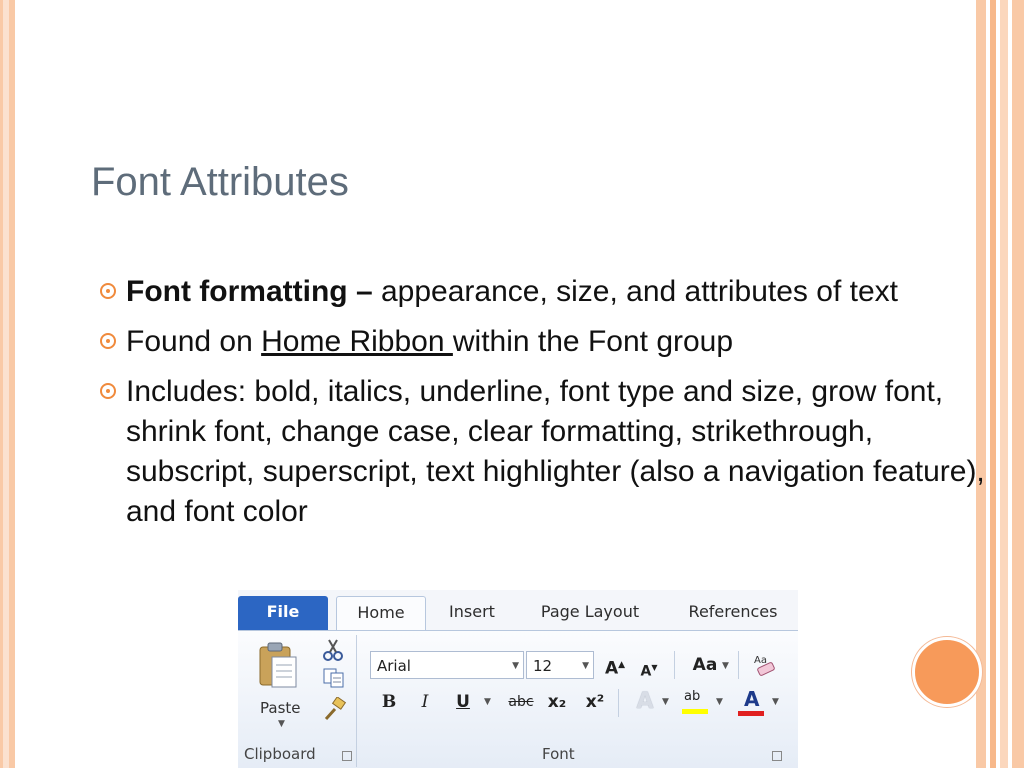 This screenshot has height=768, width=1024. What do you see at coordinates (347, 756) in the screenshot?
I see `clipboard-dialog-launcher` at bounding box center [347, 756].